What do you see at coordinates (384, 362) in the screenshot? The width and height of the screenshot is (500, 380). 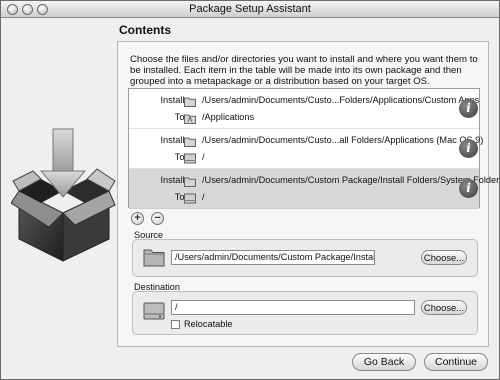 I see `go-back-button: Go Back` at bounding box center [384, 362].